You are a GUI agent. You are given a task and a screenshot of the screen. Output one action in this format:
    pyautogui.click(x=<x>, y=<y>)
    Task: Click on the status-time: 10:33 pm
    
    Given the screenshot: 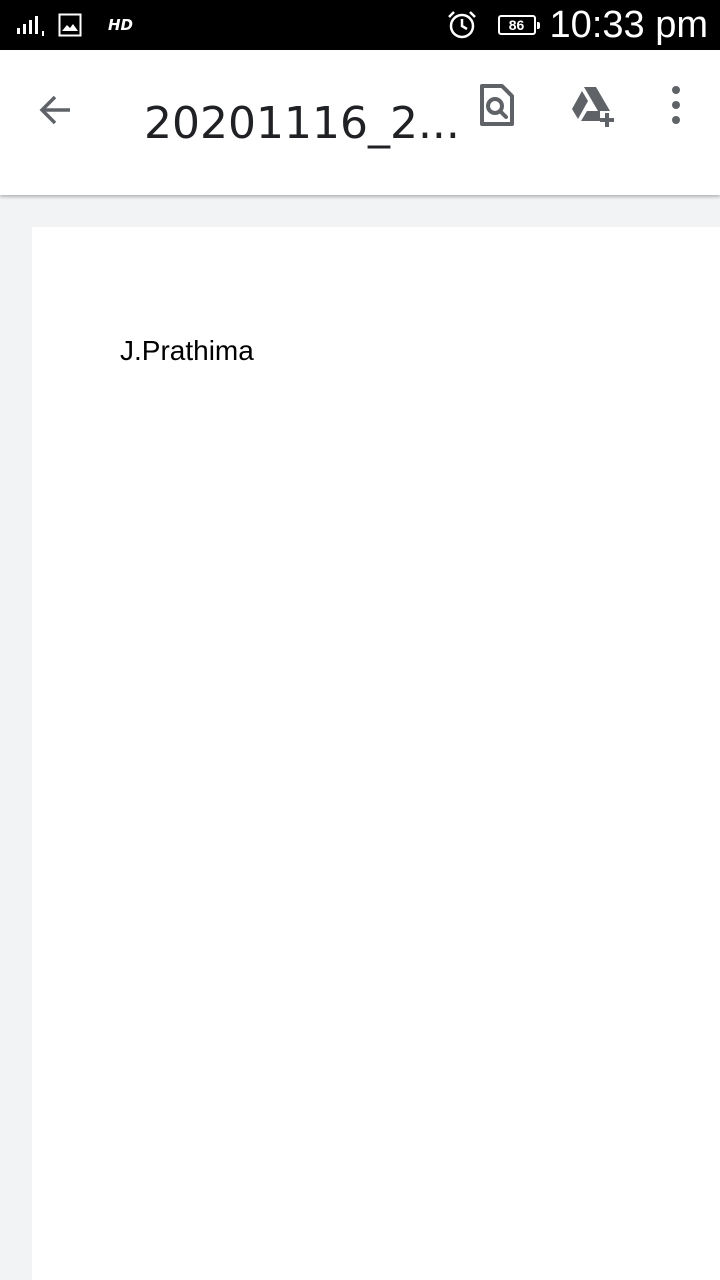 What is the action you would take?
    pyautogui.click(x=628, y=24)
    